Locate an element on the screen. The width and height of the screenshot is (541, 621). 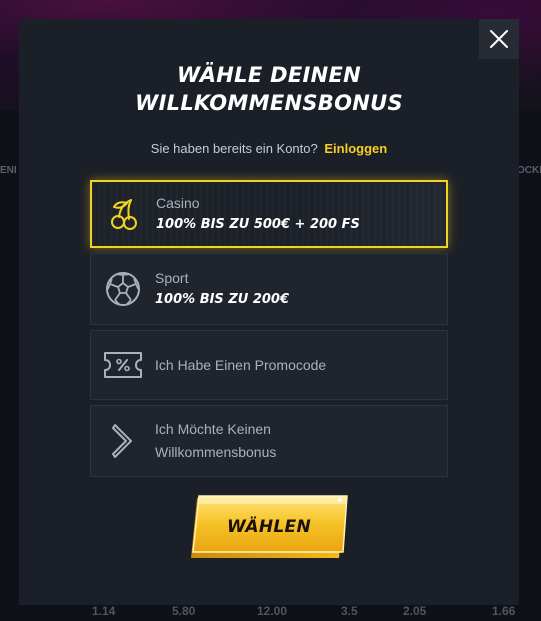
background-side-label: OCKE is located at coordinates (529, 170).